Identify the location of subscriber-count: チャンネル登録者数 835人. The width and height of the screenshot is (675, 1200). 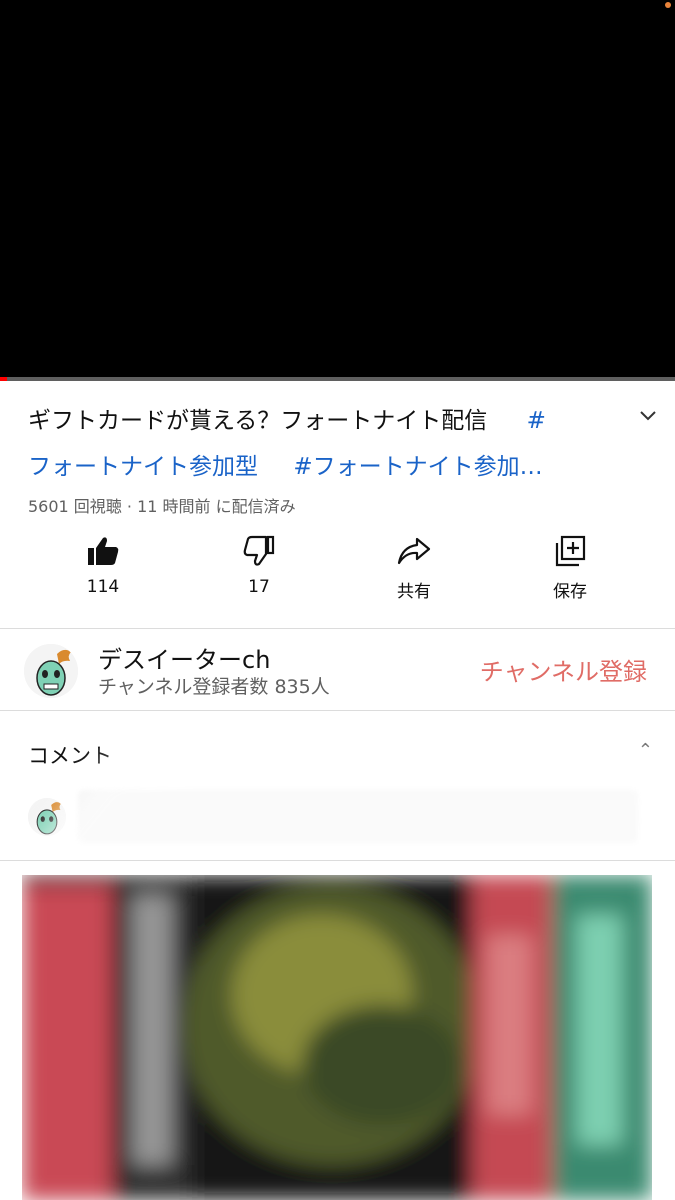
(214, 687).